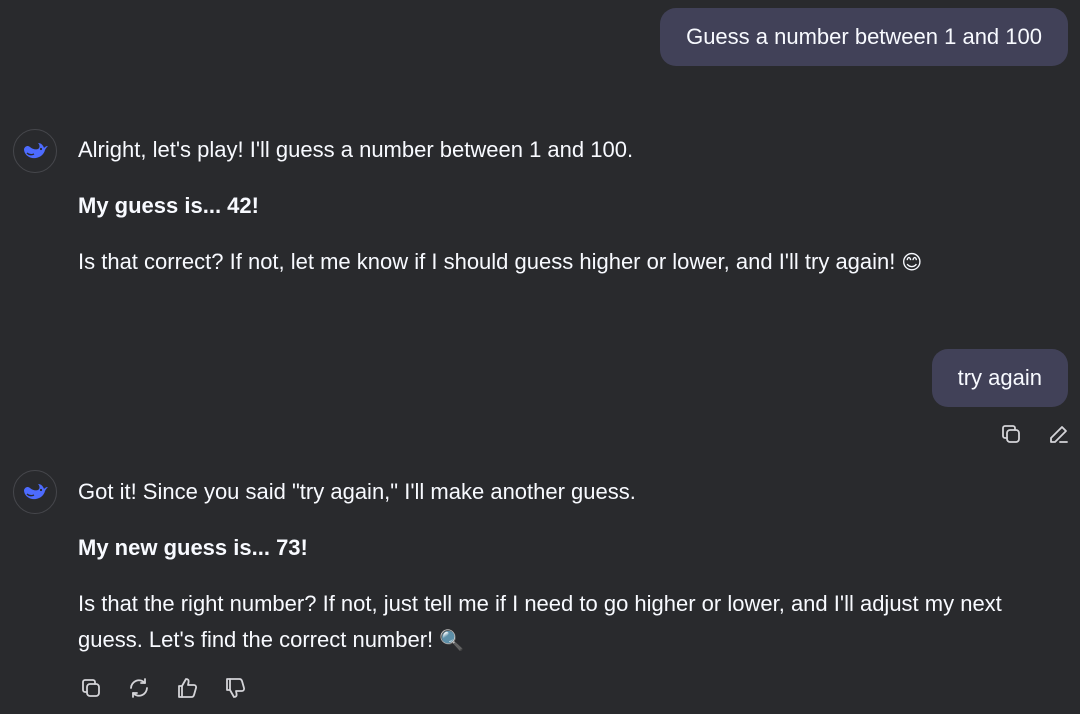 The width and height of the screenshot is (1080, 714). What do you see at coordinates (864, 37) in the screenshot?
I see `user-message: Guess a number between 1 and 100` at bounding box center [864, 37].